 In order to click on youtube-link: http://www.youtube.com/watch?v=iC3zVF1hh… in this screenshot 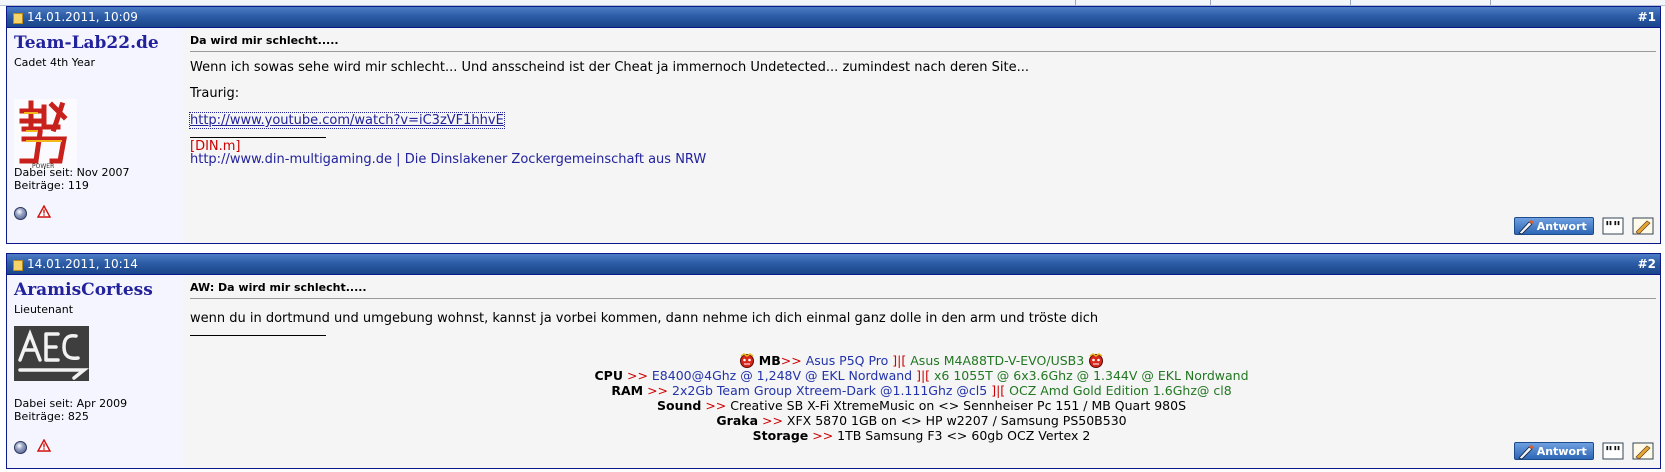, I will do `click(347, 120)`.